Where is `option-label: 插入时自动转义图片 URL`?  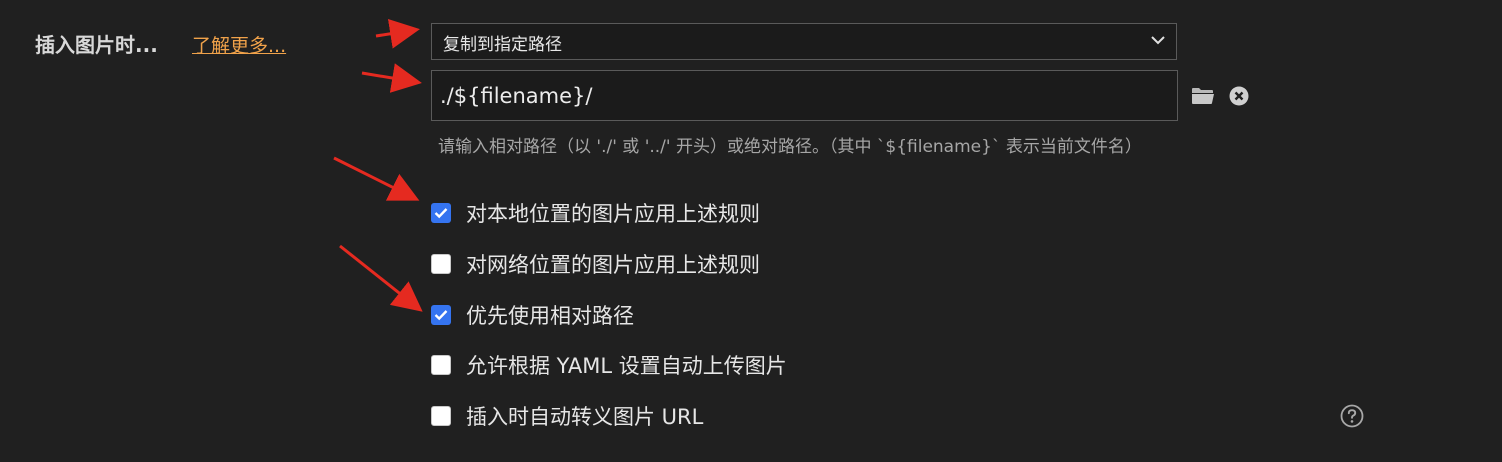
option-label: 插入时自动转义图片 URL is located at coordinates (585, 417).